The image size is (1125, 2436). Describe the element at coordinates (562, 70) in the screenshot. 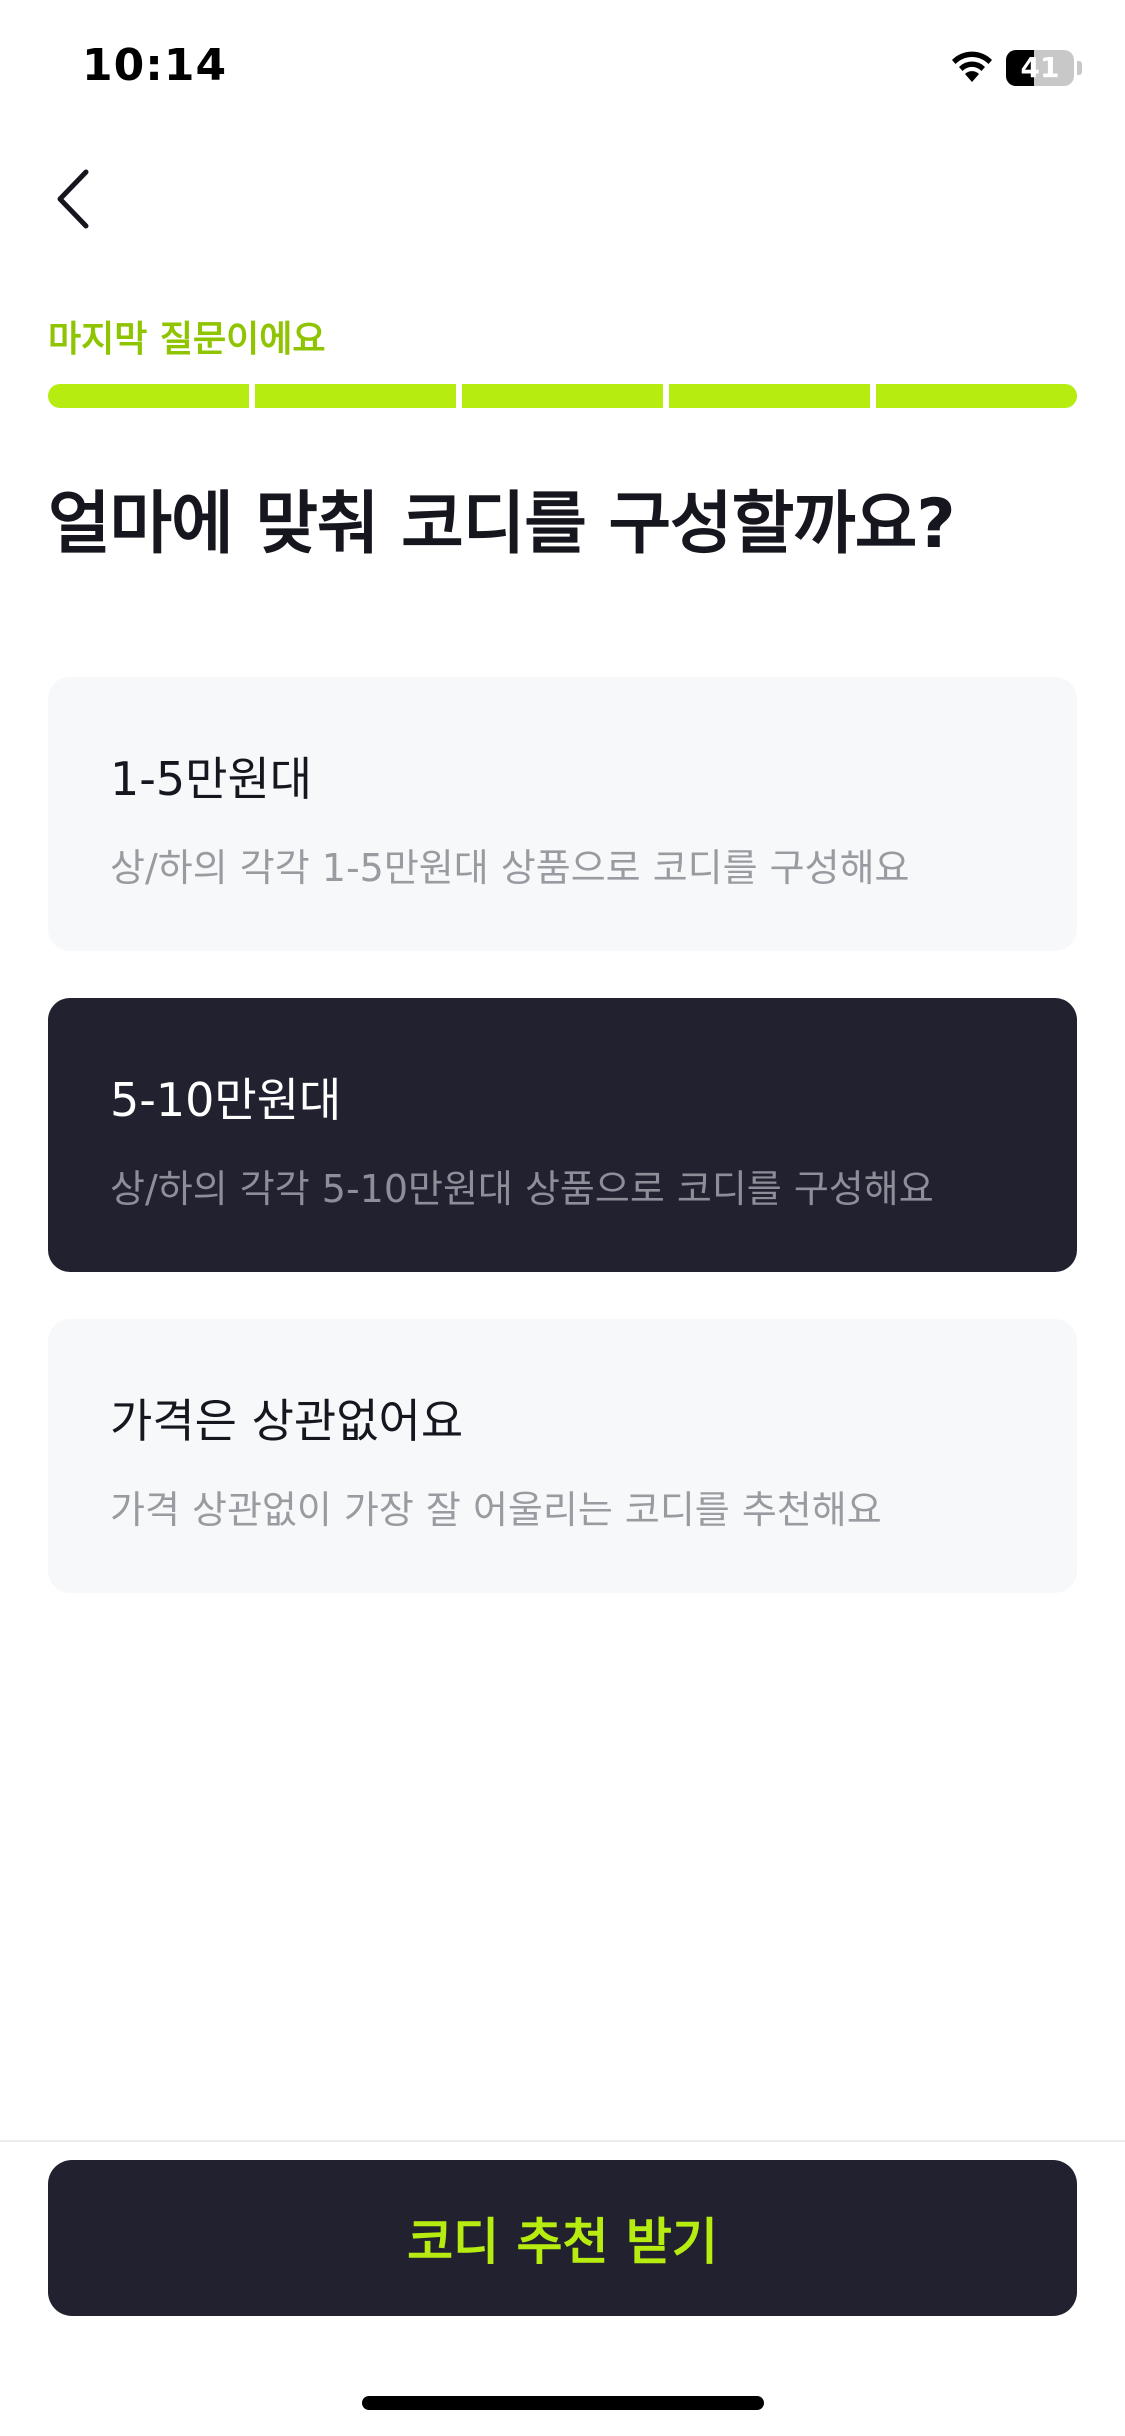

I see `status-bar: 10:14 41` at that location.